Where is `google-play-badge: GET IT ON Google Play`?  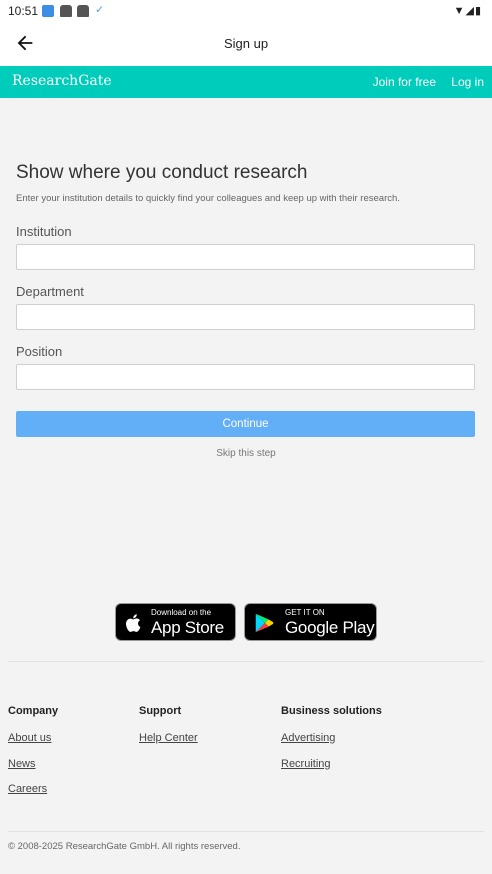 google-play-badge: GET IT ON Google Play is located at coordinates (310, 622).